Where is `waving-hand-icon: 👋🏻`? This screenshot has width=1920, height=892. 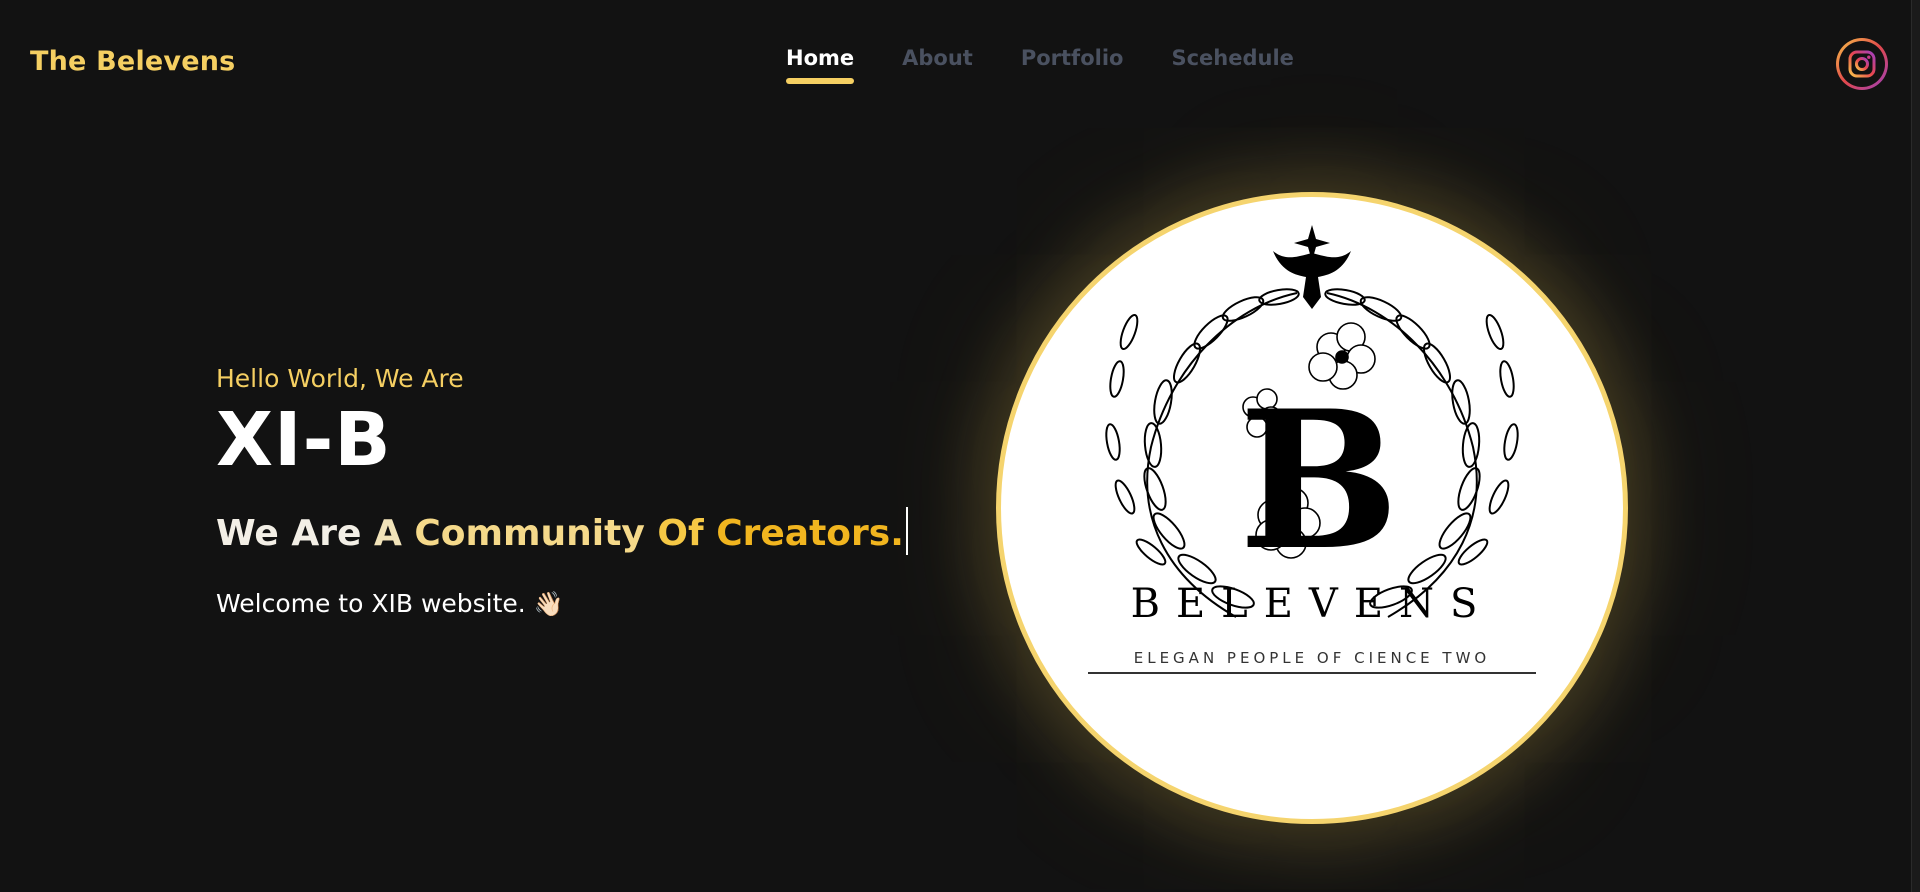 waving-hand-icon: 👋🏻 is located at coordinates (548, 604).